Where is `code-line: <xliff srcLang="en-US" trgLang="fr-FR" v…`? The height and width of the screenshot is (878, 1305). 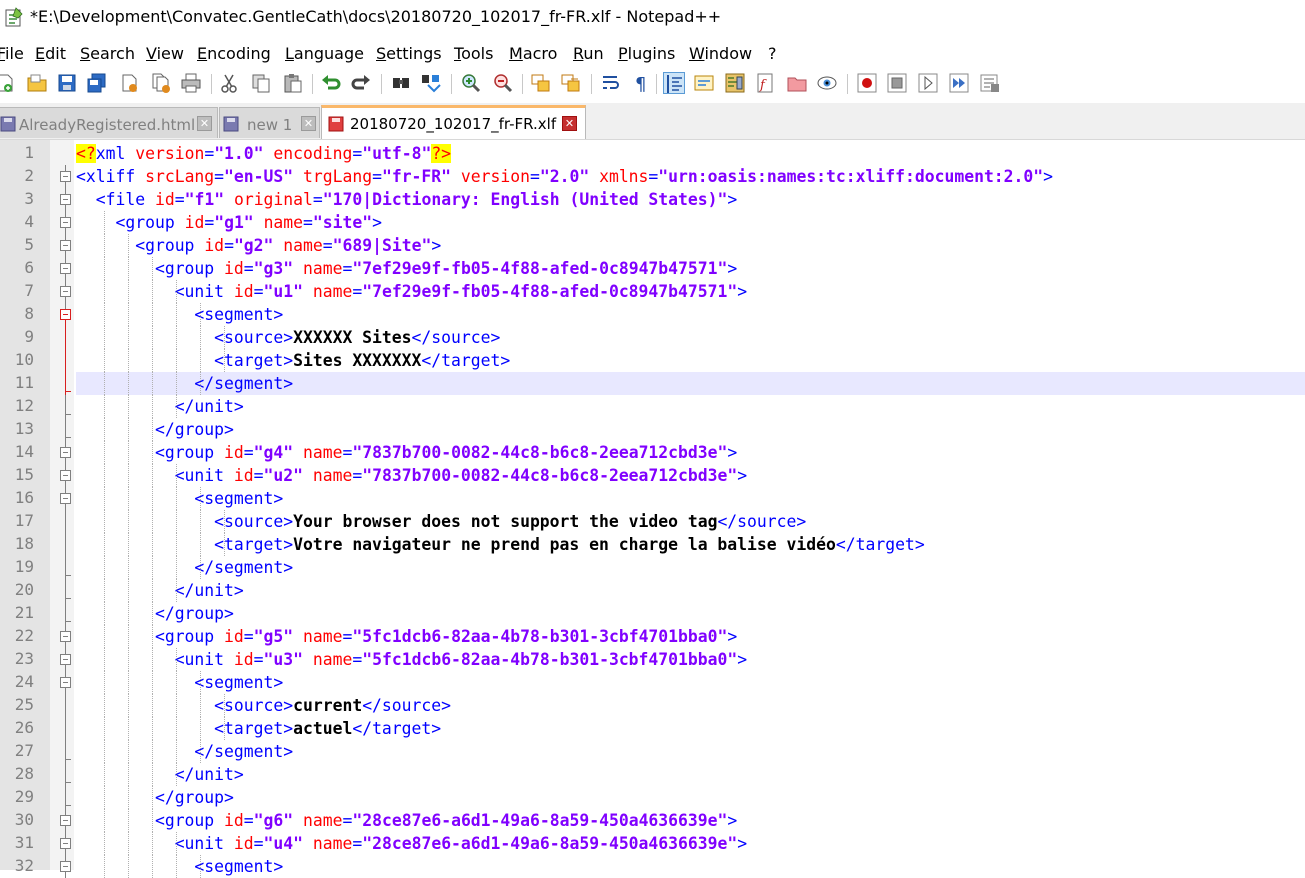 code-line: <xliff srcLang="en-US" trgLang="fr-FR" v… is located at coordinates (690, 176).